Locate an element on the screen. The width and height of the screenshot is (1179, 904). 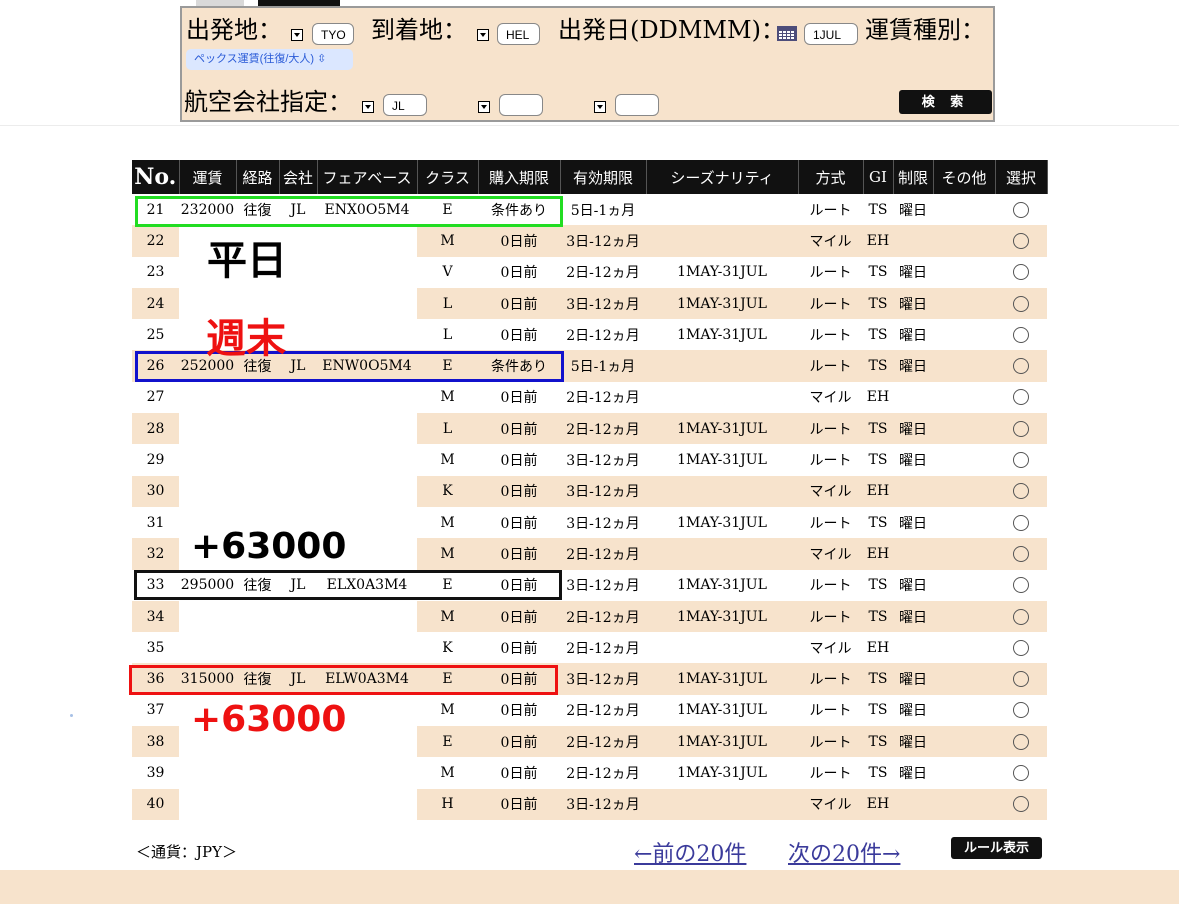
column-header: 有効期限 is located at coordinates (603, 177).